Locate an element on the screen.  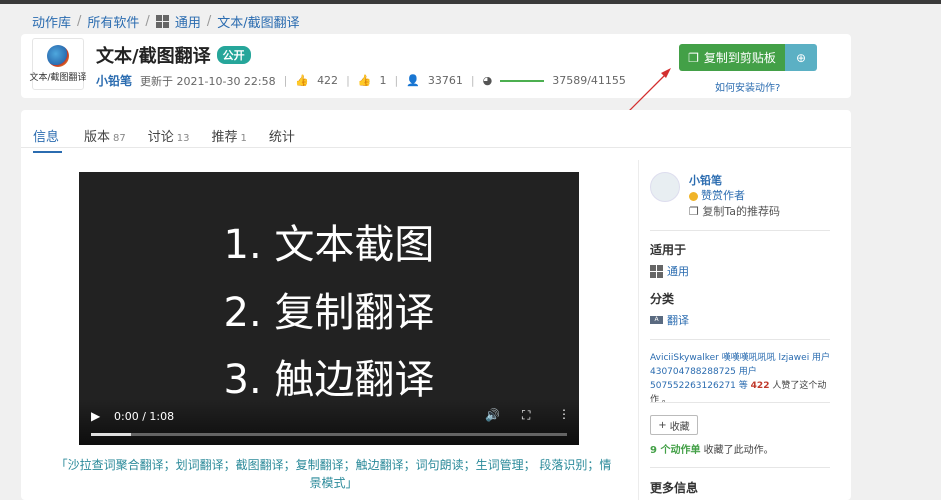
tab-discussion: 讨论 13 is located at coordinates (169, 139).